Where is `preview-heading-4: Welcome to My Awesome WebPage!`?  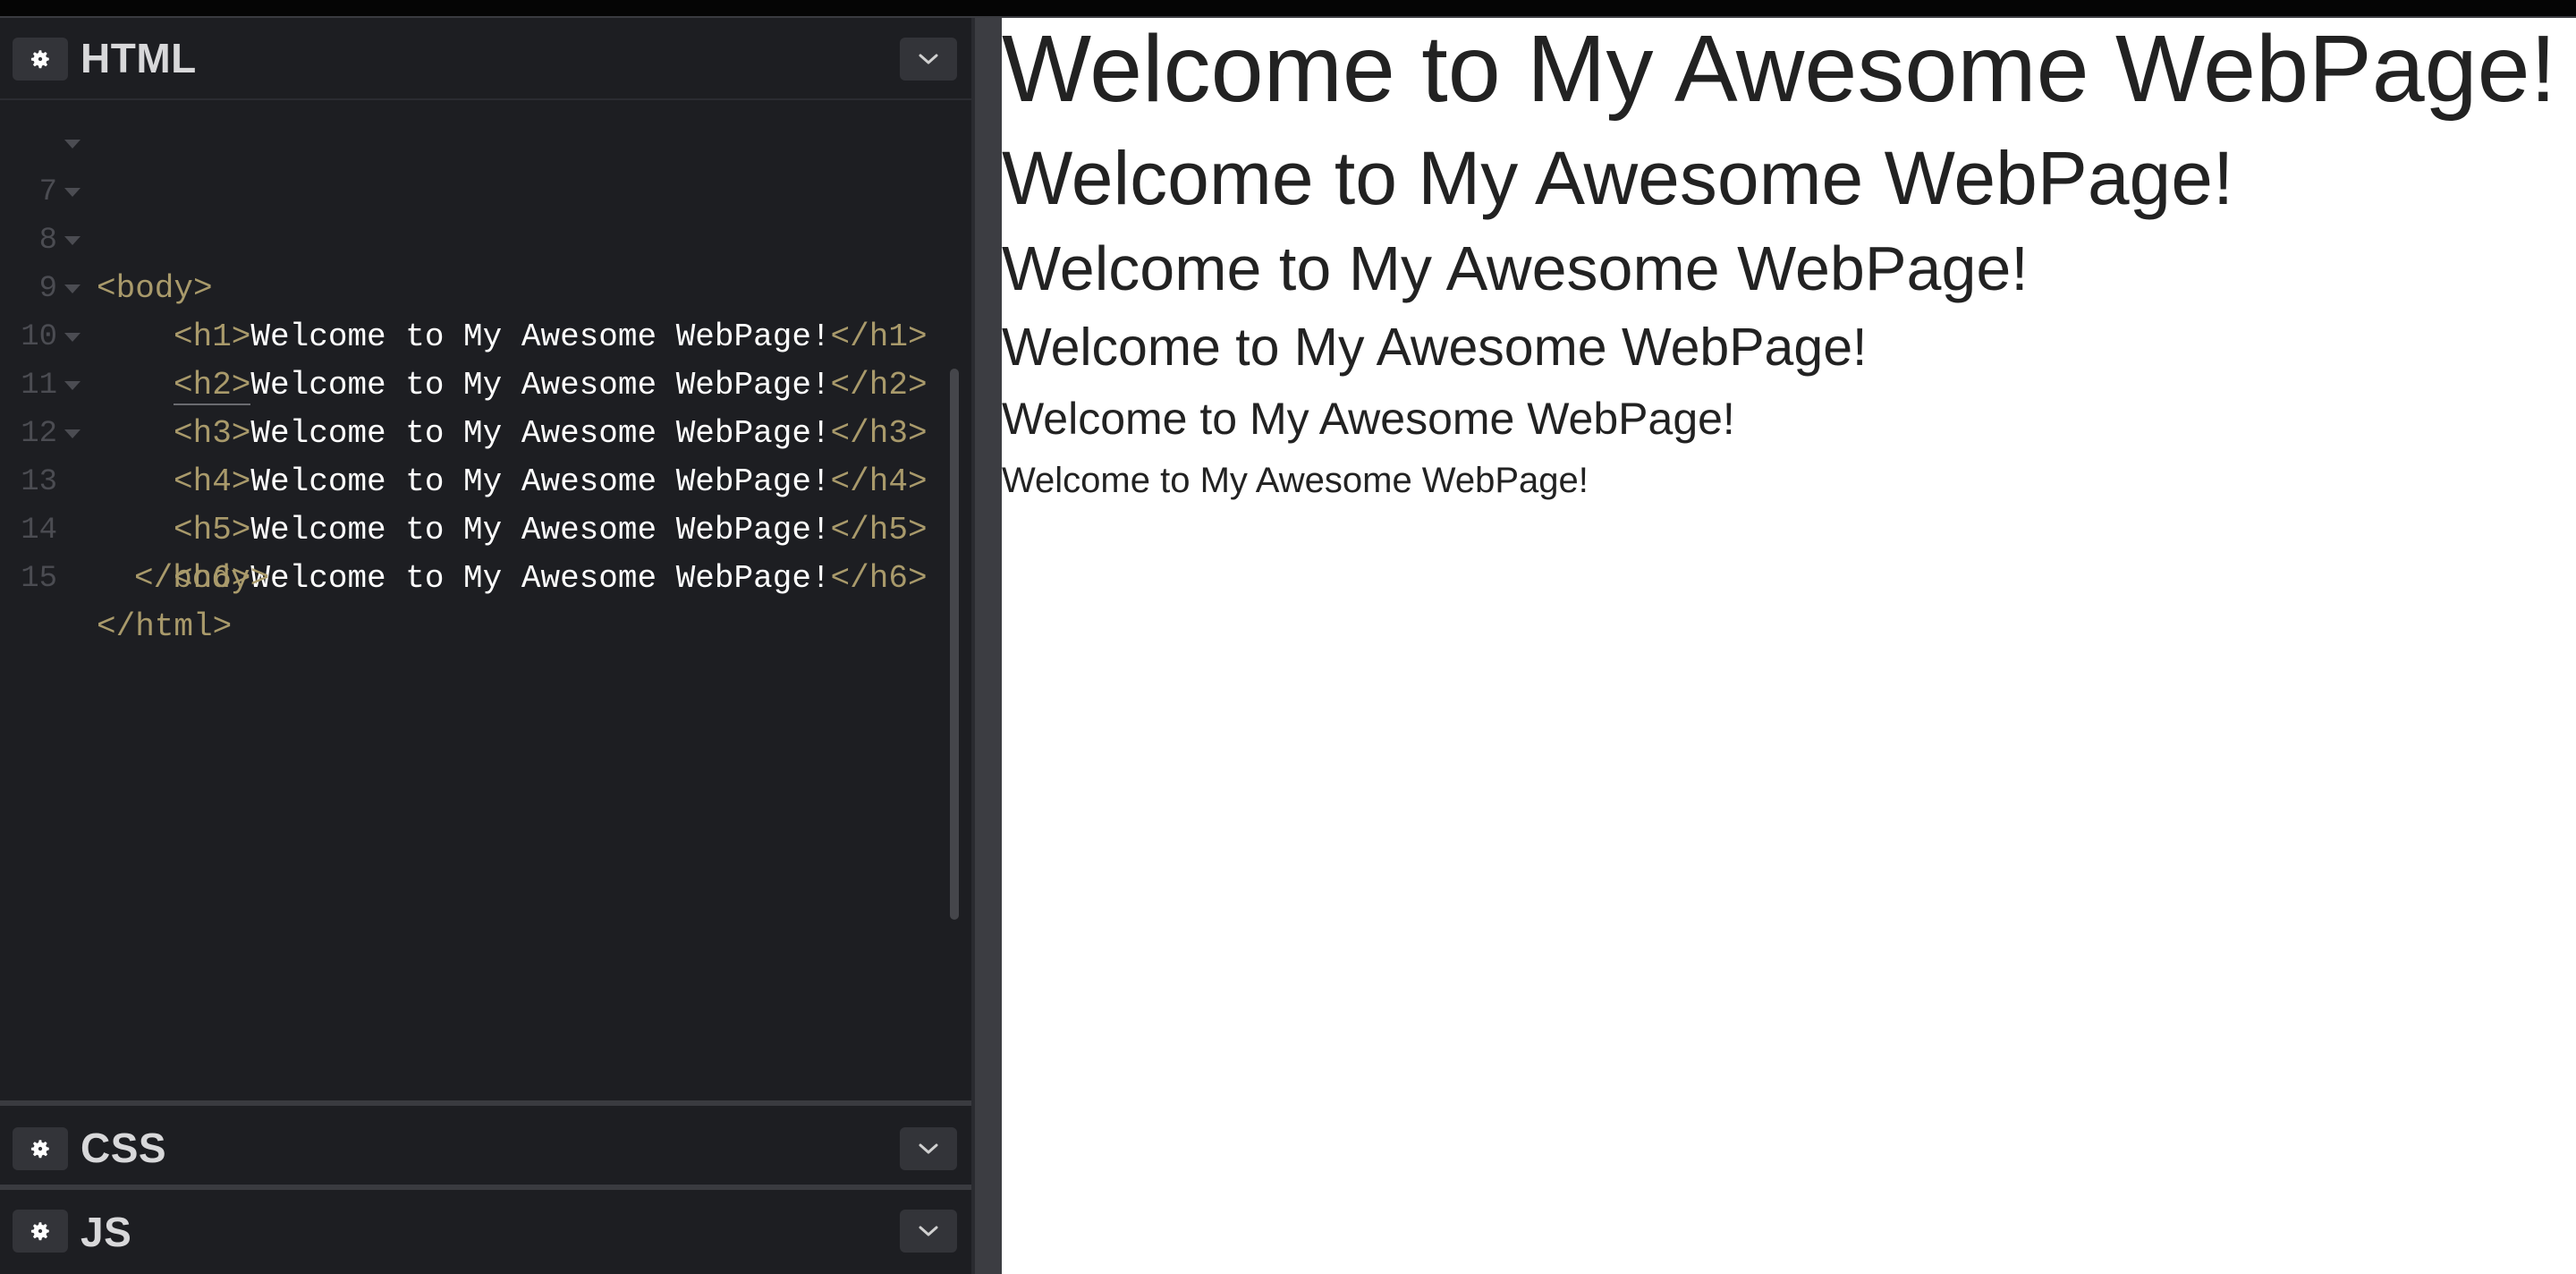 preview-heading-4: Welcome to My Awesome WebPage! is located at coordinates (1435, 347).